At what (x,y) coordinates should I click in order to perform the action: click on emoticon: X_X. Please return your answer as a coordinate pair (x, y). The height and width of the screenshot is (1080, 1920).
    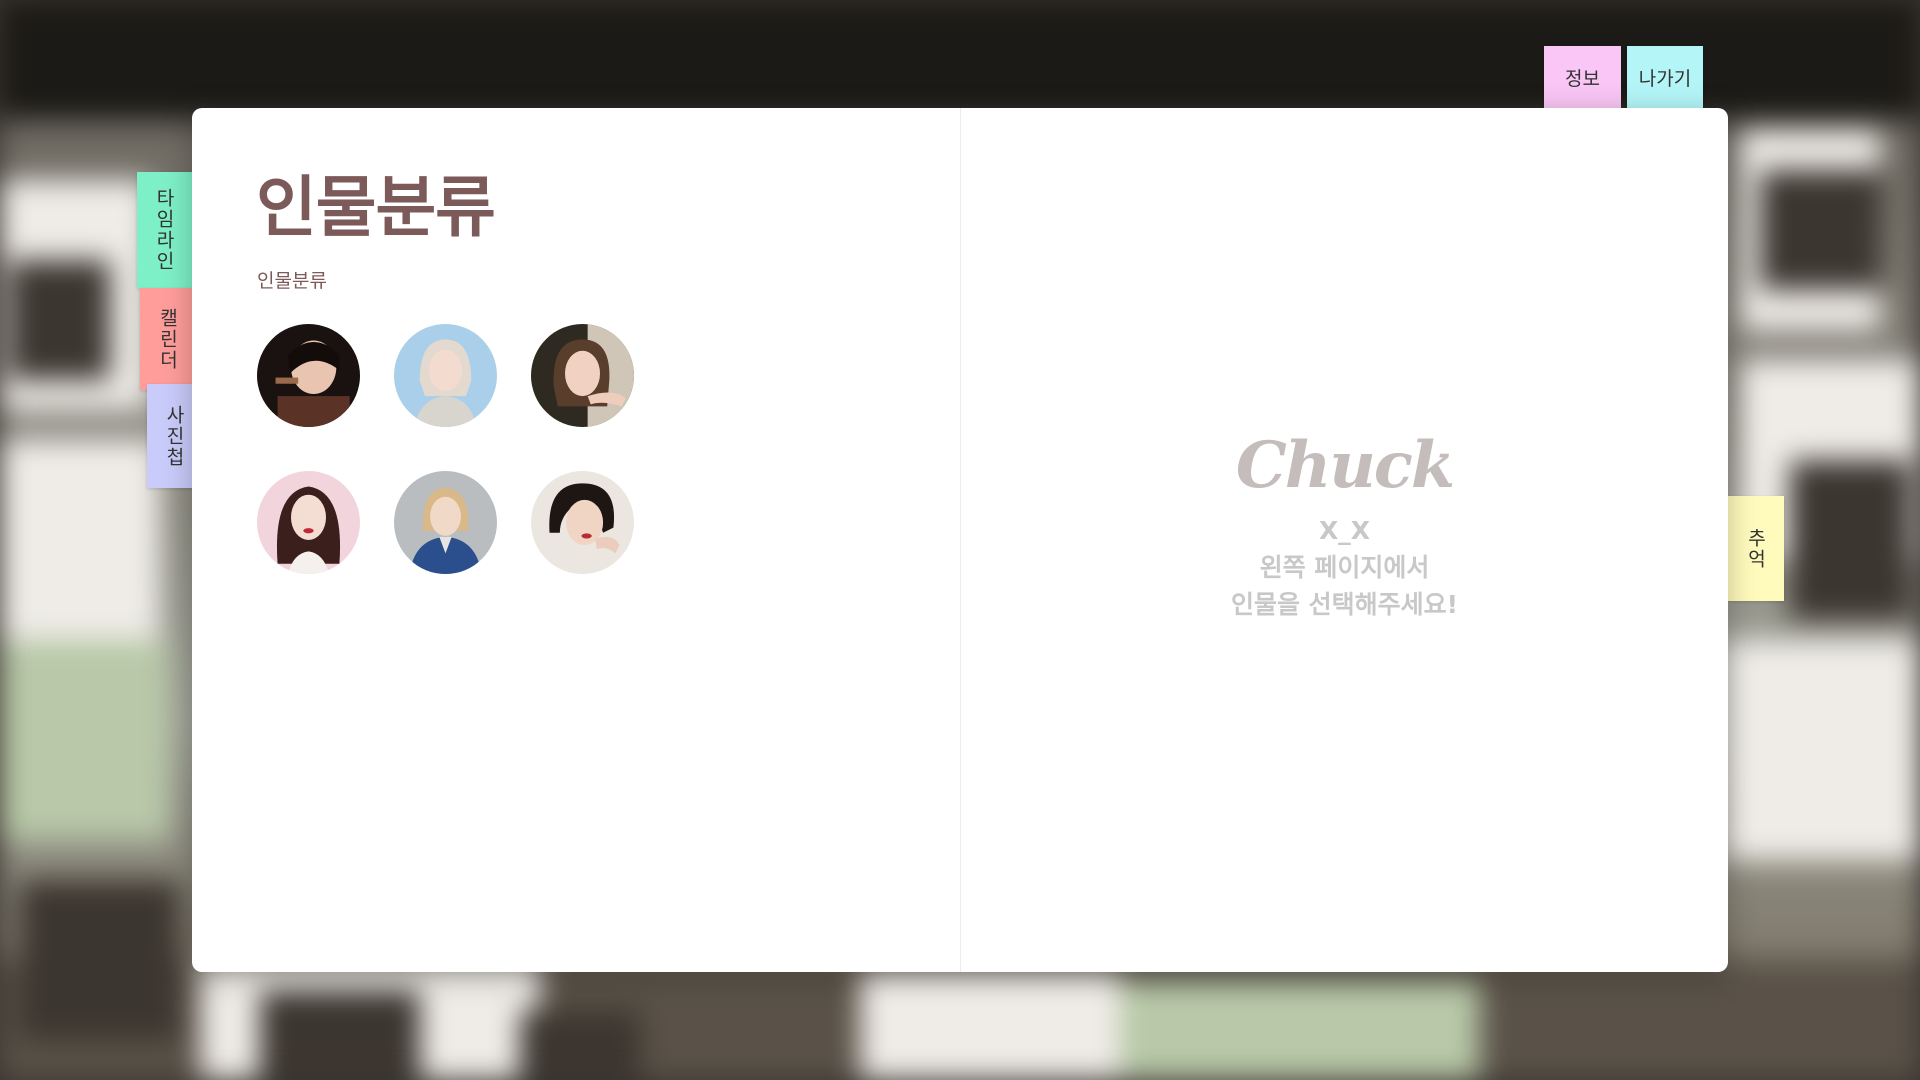
    Looking at the image, I should click on (1344, 530).